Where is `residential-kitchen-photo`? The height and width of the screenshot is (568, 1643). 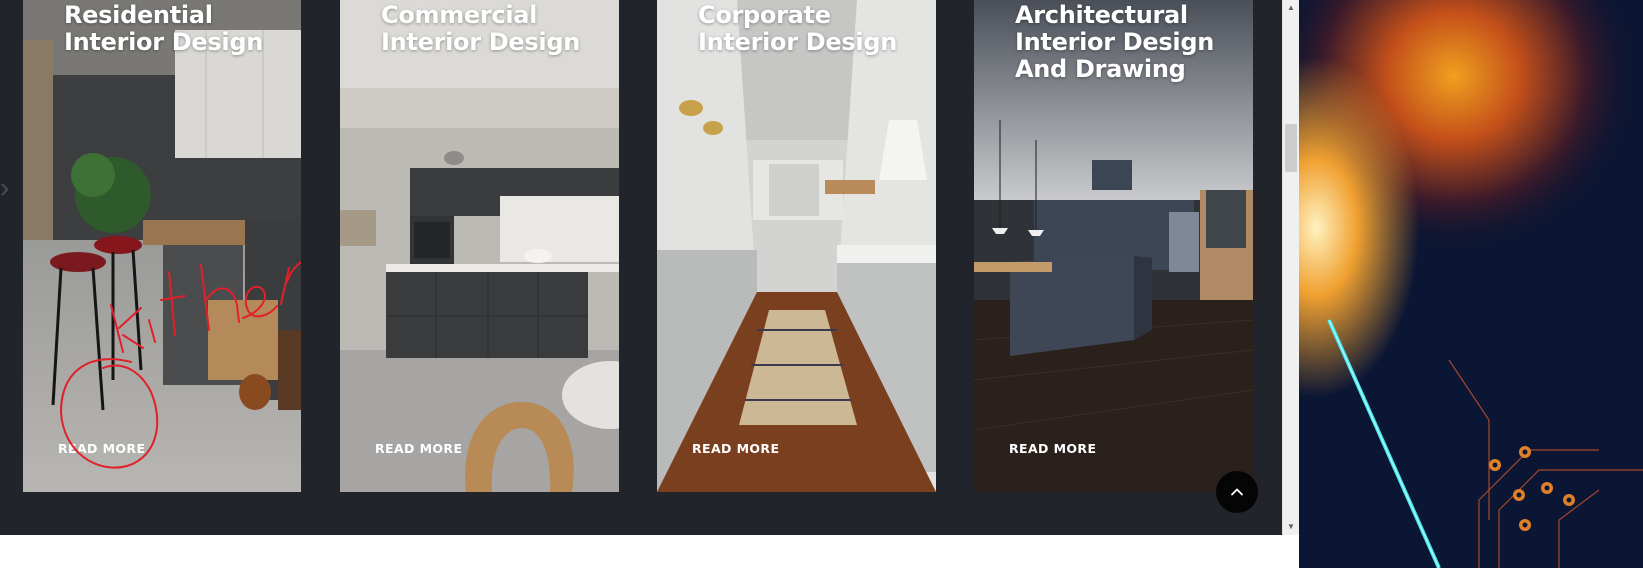 residential-kitchen-photo is located at coordinates (162, 246).